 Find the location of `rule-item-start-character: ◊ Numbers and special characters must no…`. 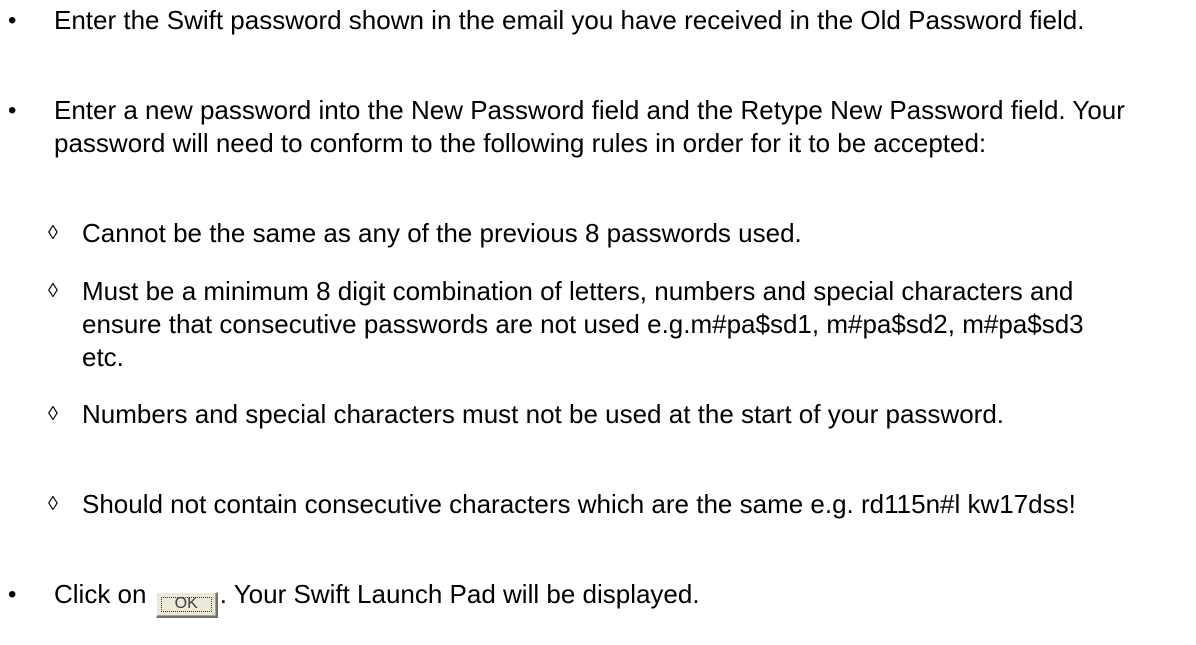

rule-item-start-character: ◊ Numbers and special characters must no… is located at coordinates (588, 414).